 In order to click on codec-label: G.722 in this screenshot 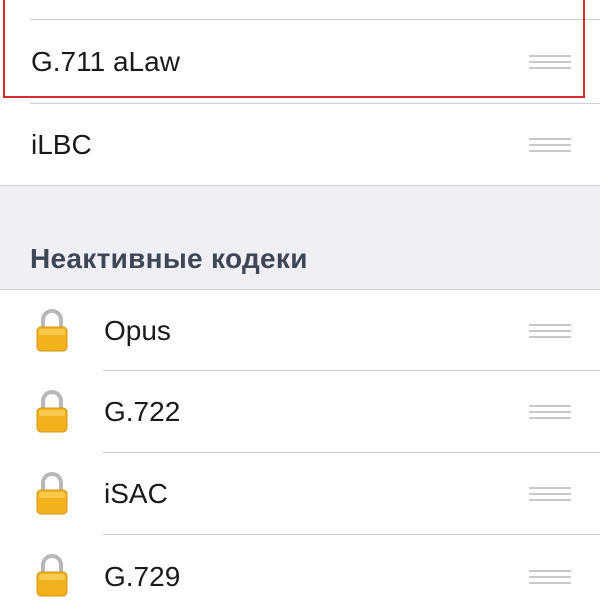, I will do `click(142, 411)`.